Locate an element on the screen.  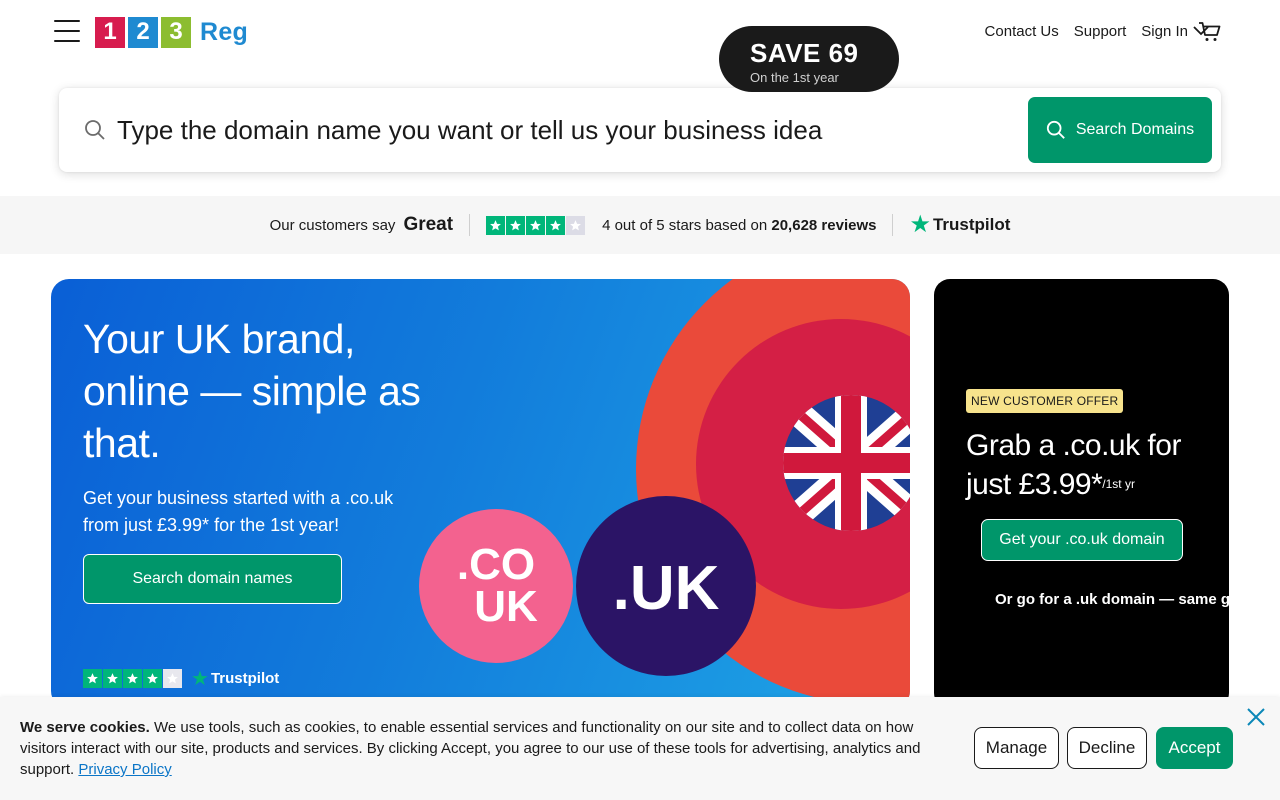
star-rating is located at coordinates (536, 225).